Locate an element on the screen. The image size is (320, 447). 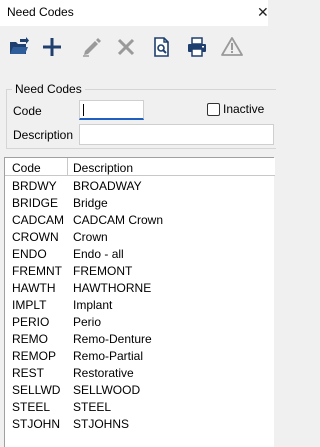
preview-button is located at coordinates (162, 47).